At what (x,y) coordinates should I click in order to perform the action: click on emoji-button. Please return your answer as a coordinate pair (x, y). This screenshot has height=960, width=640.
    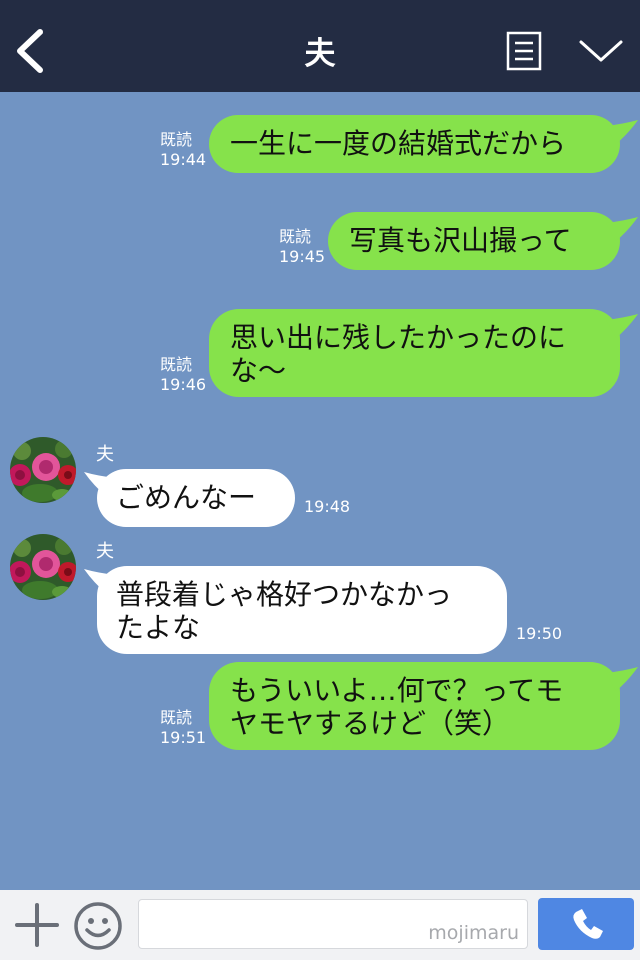
    Looking at the image, I should click on (98, 926).